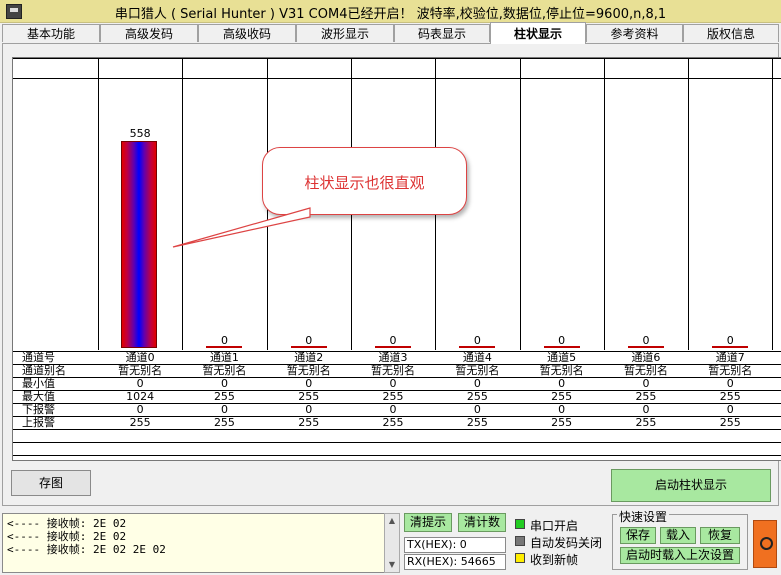 This screenshot has width=781, height=575. Describe the element at coordinates (44, 370) in the screenshot. I see `row-label: 通道别名` at that location.